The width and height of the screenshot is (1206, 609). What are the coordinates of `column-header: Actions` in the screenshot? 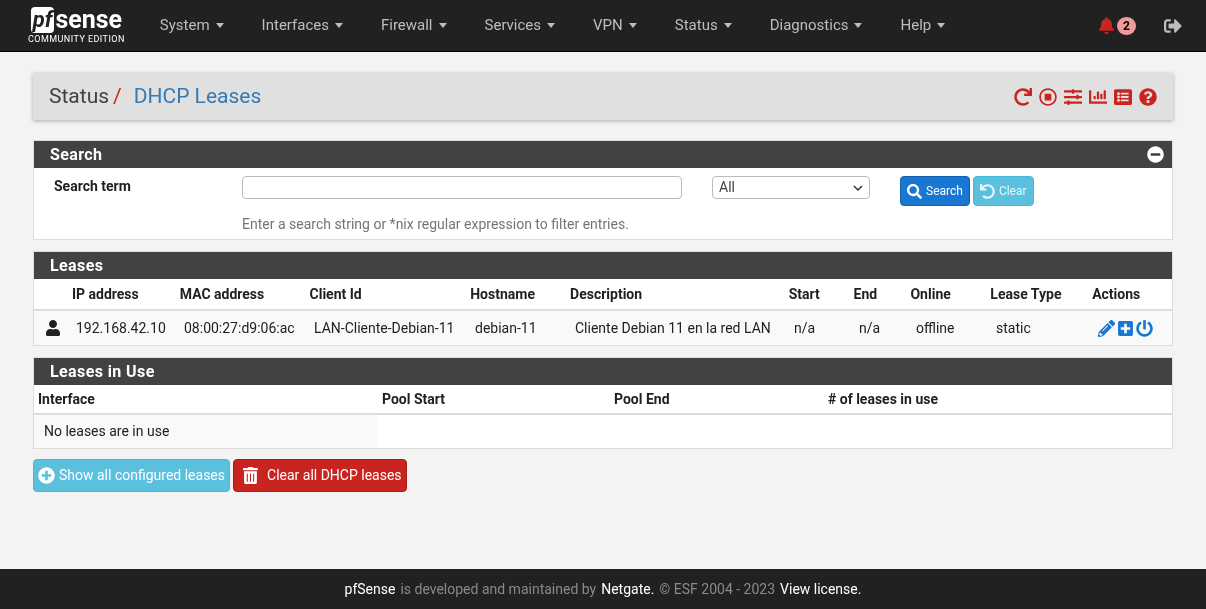 It's located at (1117, 294).